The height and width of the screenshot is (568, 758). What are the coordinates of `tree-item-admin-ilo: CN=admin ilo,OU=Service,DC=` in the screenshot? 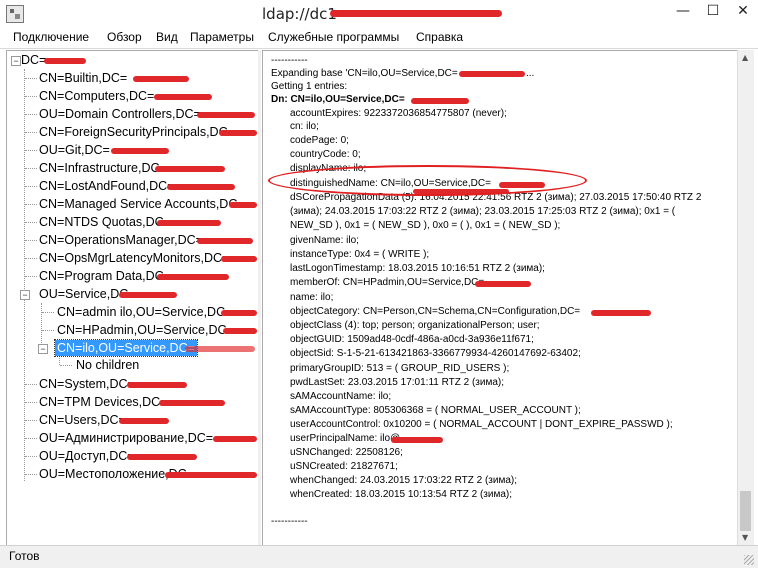 It's located at (144, 312).